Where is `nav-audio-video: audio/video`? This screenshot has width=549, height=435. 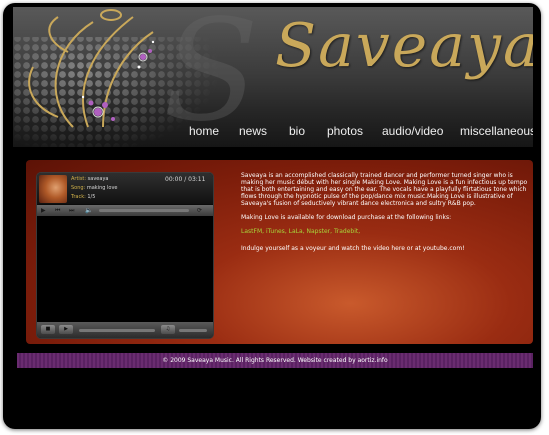
nav-audio-video: audio/video is located at coordinates (412, 131).